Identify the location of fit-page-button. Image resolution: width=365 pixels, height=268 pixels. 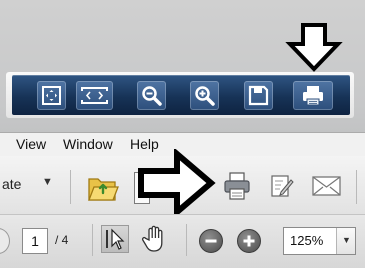
(51, 95).